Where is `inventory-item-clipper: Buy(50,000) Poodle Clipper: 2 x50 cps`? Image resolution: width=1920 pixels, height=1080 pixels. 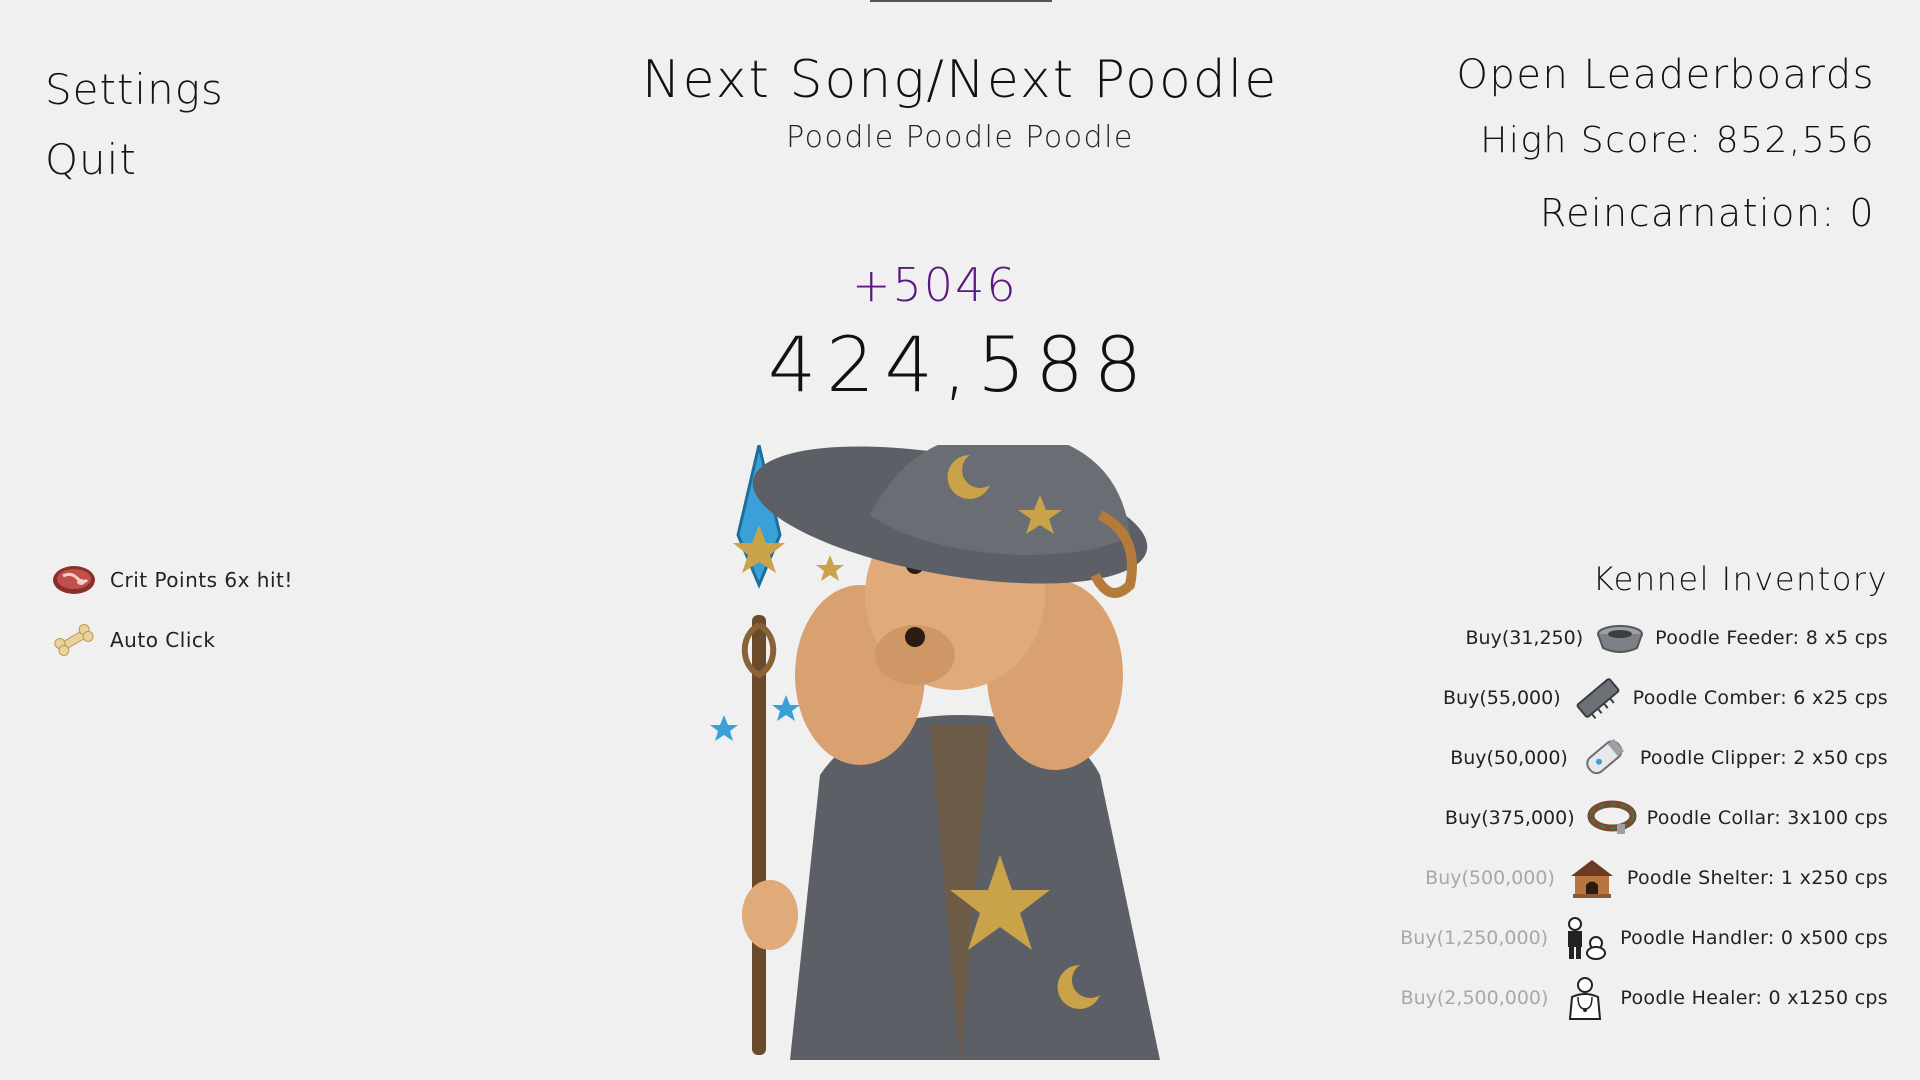 inventory-item-clipper: Buy(50,000) Poodle Clipper: 2 x50 cps is located at coordinates (1628, 758).